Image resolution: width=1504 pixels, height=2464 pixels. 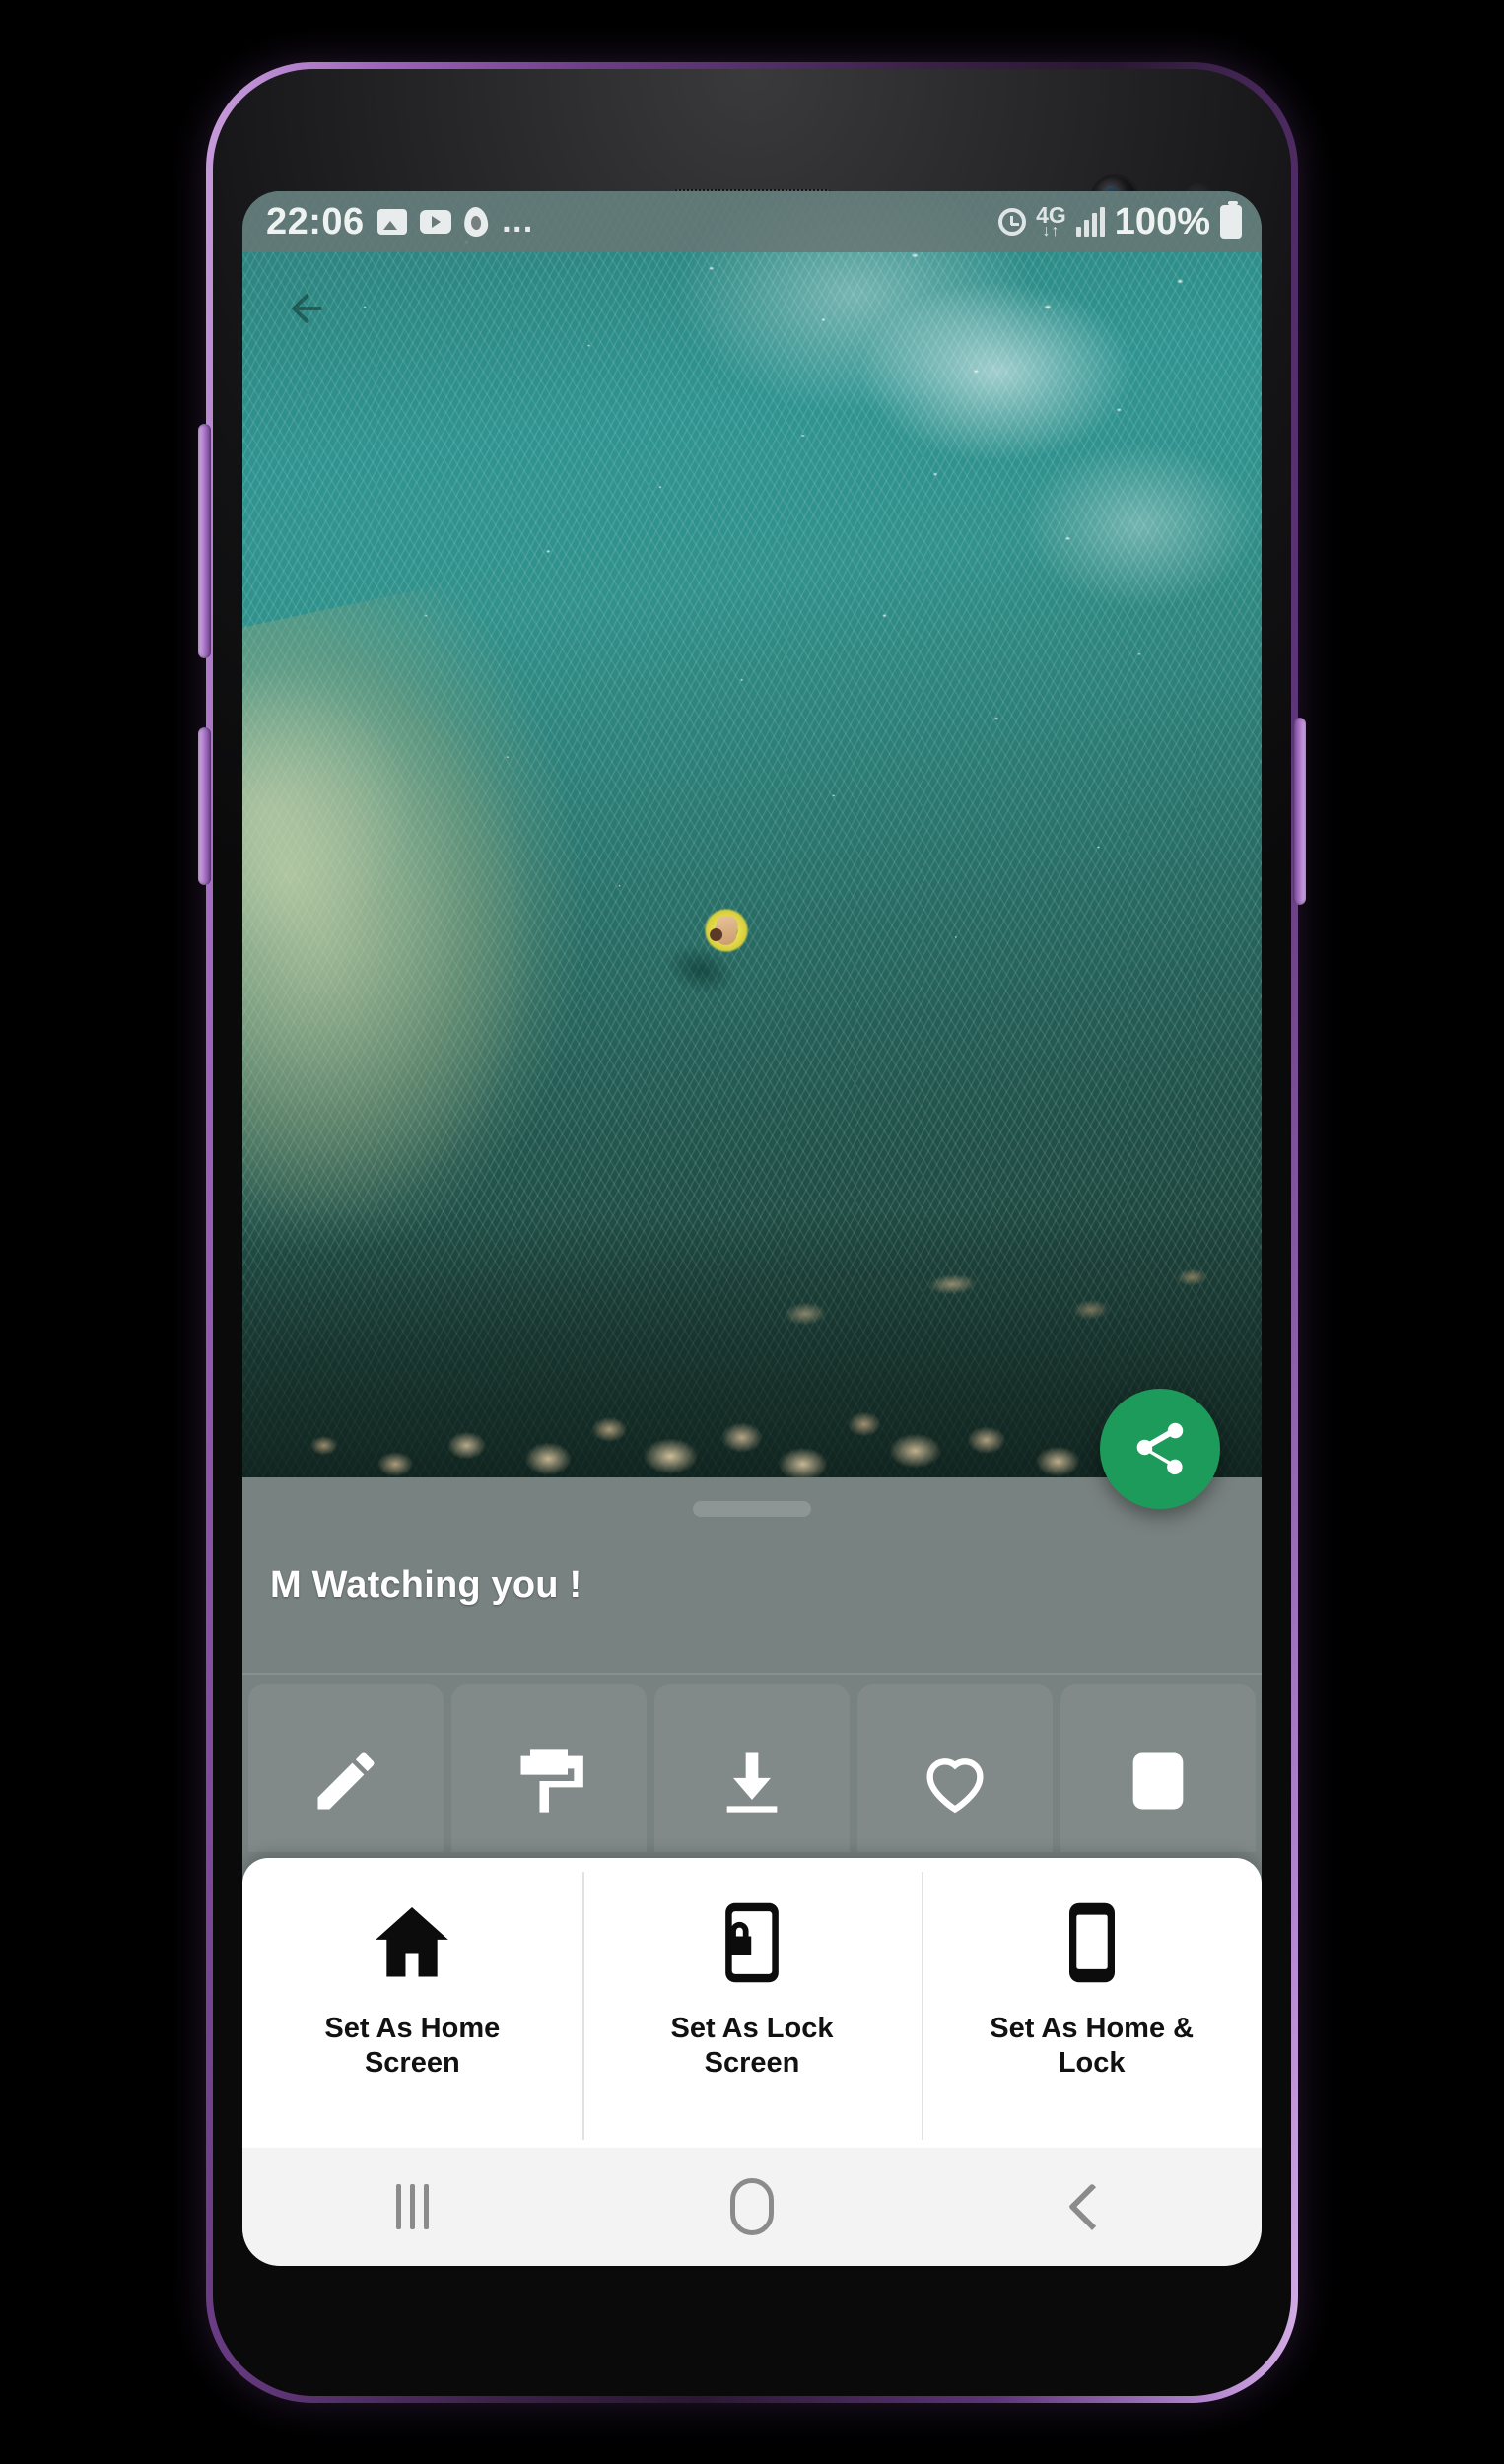 I want to click on alarm-icon, so click(x=1012, y=222).